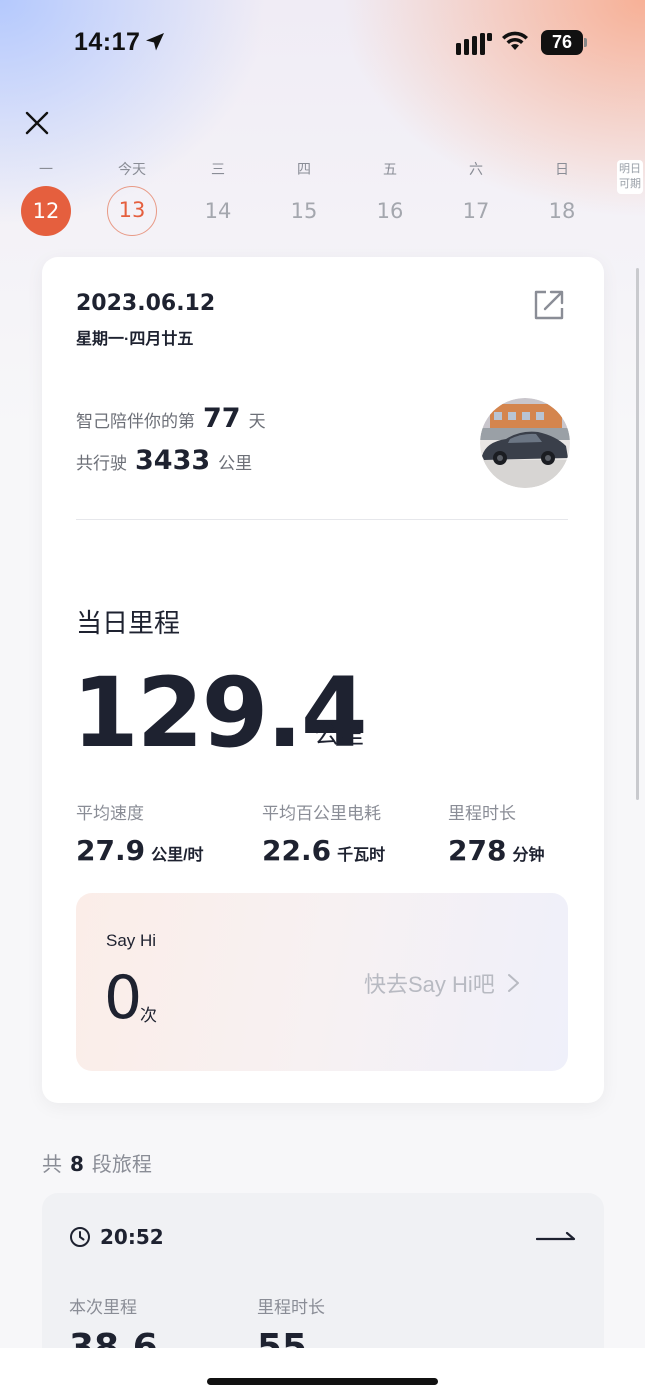 This screenshot has height=1398, width=645. What do you see at coordinates (513, 983) in the screenshot?
I see `chevron-right-icon` at bounding box center [513, 983].